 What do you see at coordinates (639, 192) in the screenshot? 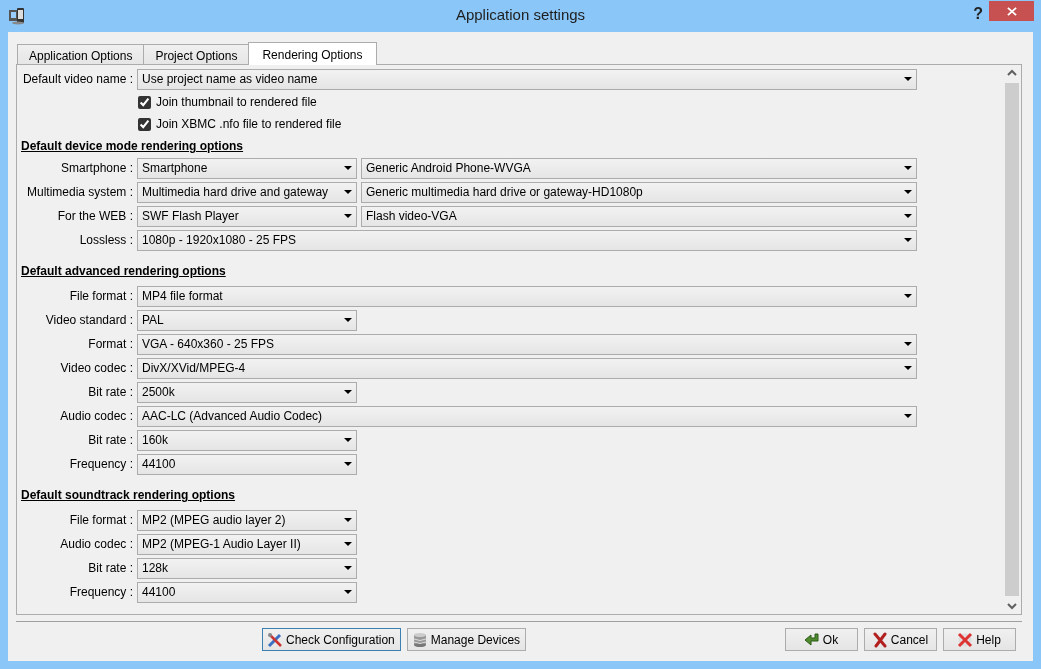
I see `dropdown: Generic multimedia hard drive or gateway-HD1080p` at bounding box center [639, 192].